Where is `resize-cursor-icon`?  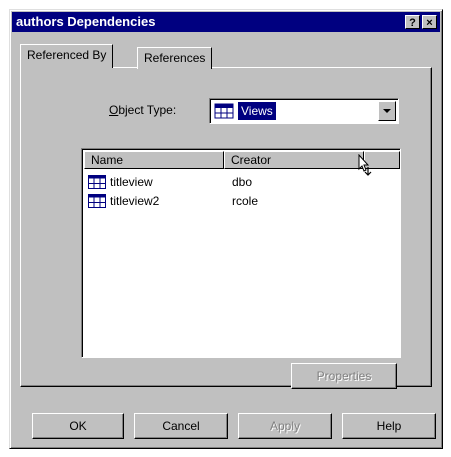
resize-cursor-icon is located at coordinates (365, 165).